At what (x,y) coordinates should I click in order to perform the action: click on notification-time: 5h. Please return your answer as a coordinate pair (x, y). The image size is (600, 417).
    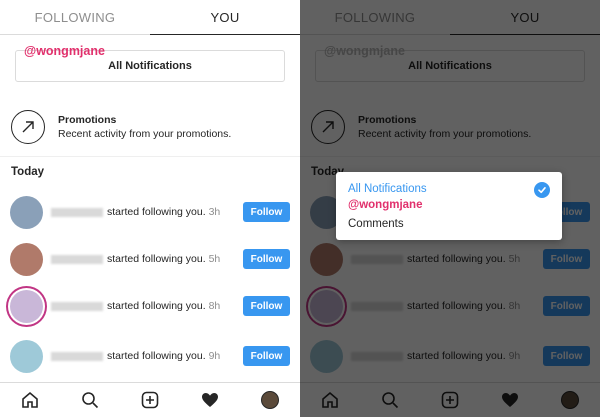
    Looking at the image, I should click on (214, 259).